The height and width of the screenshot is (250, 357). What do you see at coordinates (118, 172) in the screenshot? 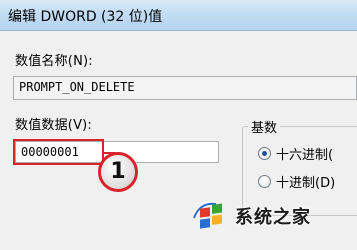
I see `step-number-callout: 1` at bounding box center [118, 172].